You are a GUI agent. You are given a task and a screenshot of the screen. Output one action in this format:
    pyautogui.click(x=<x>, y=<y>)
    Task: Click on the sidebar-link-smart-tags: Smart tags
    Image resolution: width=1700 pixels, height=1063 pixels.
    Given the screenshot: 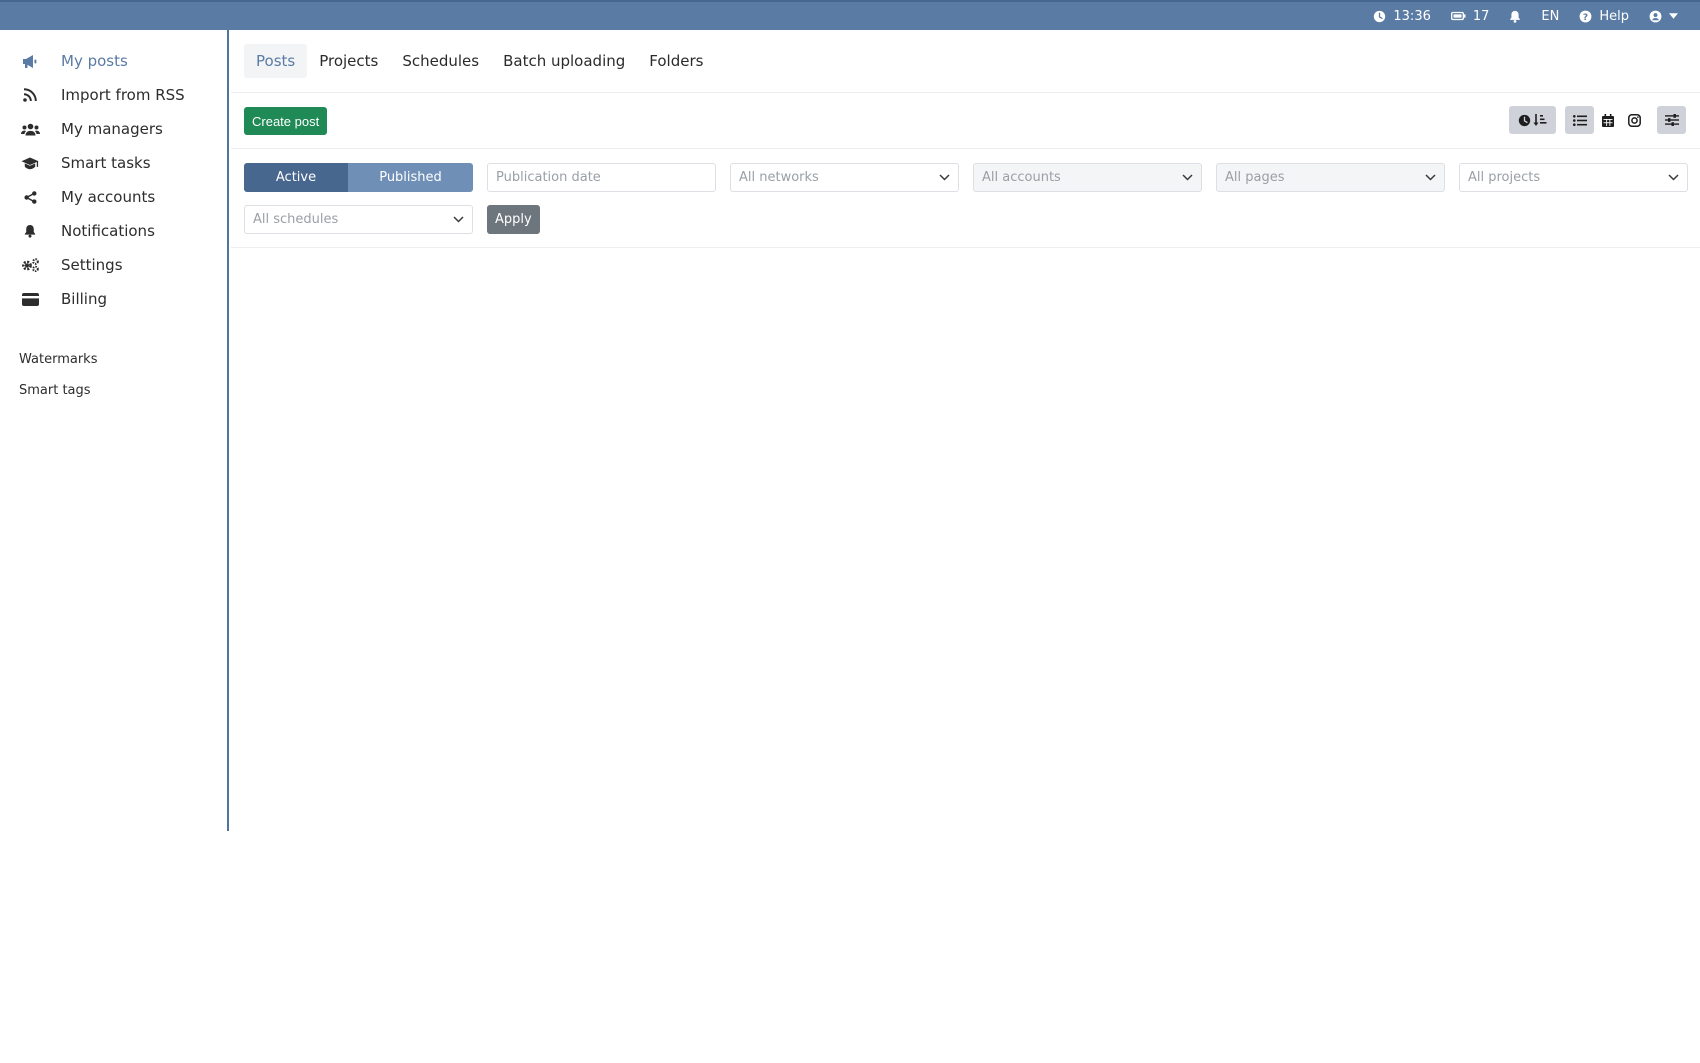 What is the action you would take?
    pyautogui.click(x=55, y=390)
    